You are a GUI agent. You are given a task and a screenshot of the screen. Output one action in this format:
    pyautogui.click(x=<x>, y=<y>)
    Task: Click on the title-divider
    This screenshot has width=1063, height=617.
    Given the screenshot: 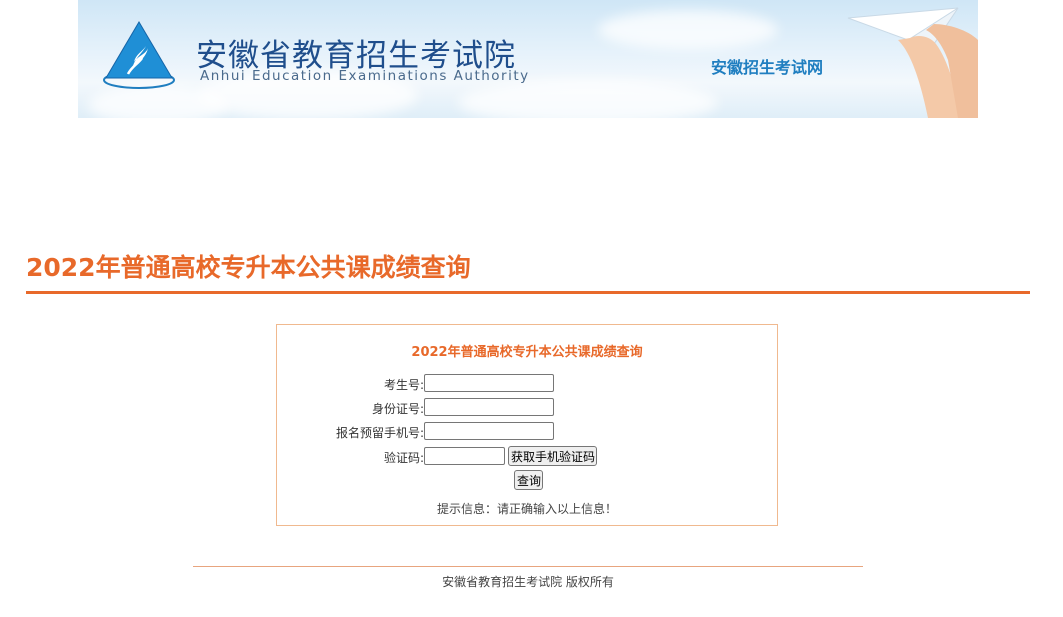 What is the action you would take?
    pyautogui.click(x=528, y=292)
    